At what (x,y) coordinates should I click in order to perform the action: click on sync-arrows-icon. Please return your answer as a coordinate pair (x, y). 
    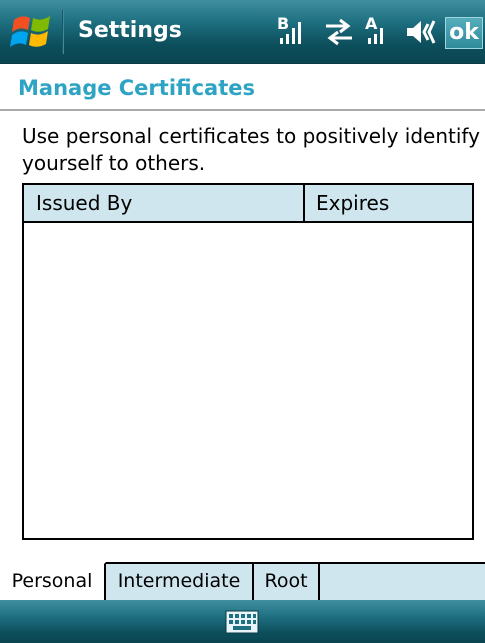
    Looking at the image, I should click on (339, 32).